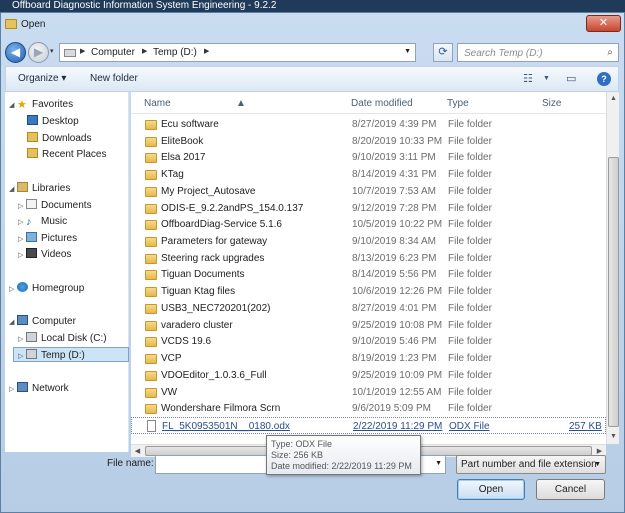 Image resolution: width=625 pixels, height=513 pixels. What do you see at coordinates (368, 174) in the screenshot?
I see `table-row: KTag 8/14/2019 4:31 PM File folder` at bounding box center [368, 174].